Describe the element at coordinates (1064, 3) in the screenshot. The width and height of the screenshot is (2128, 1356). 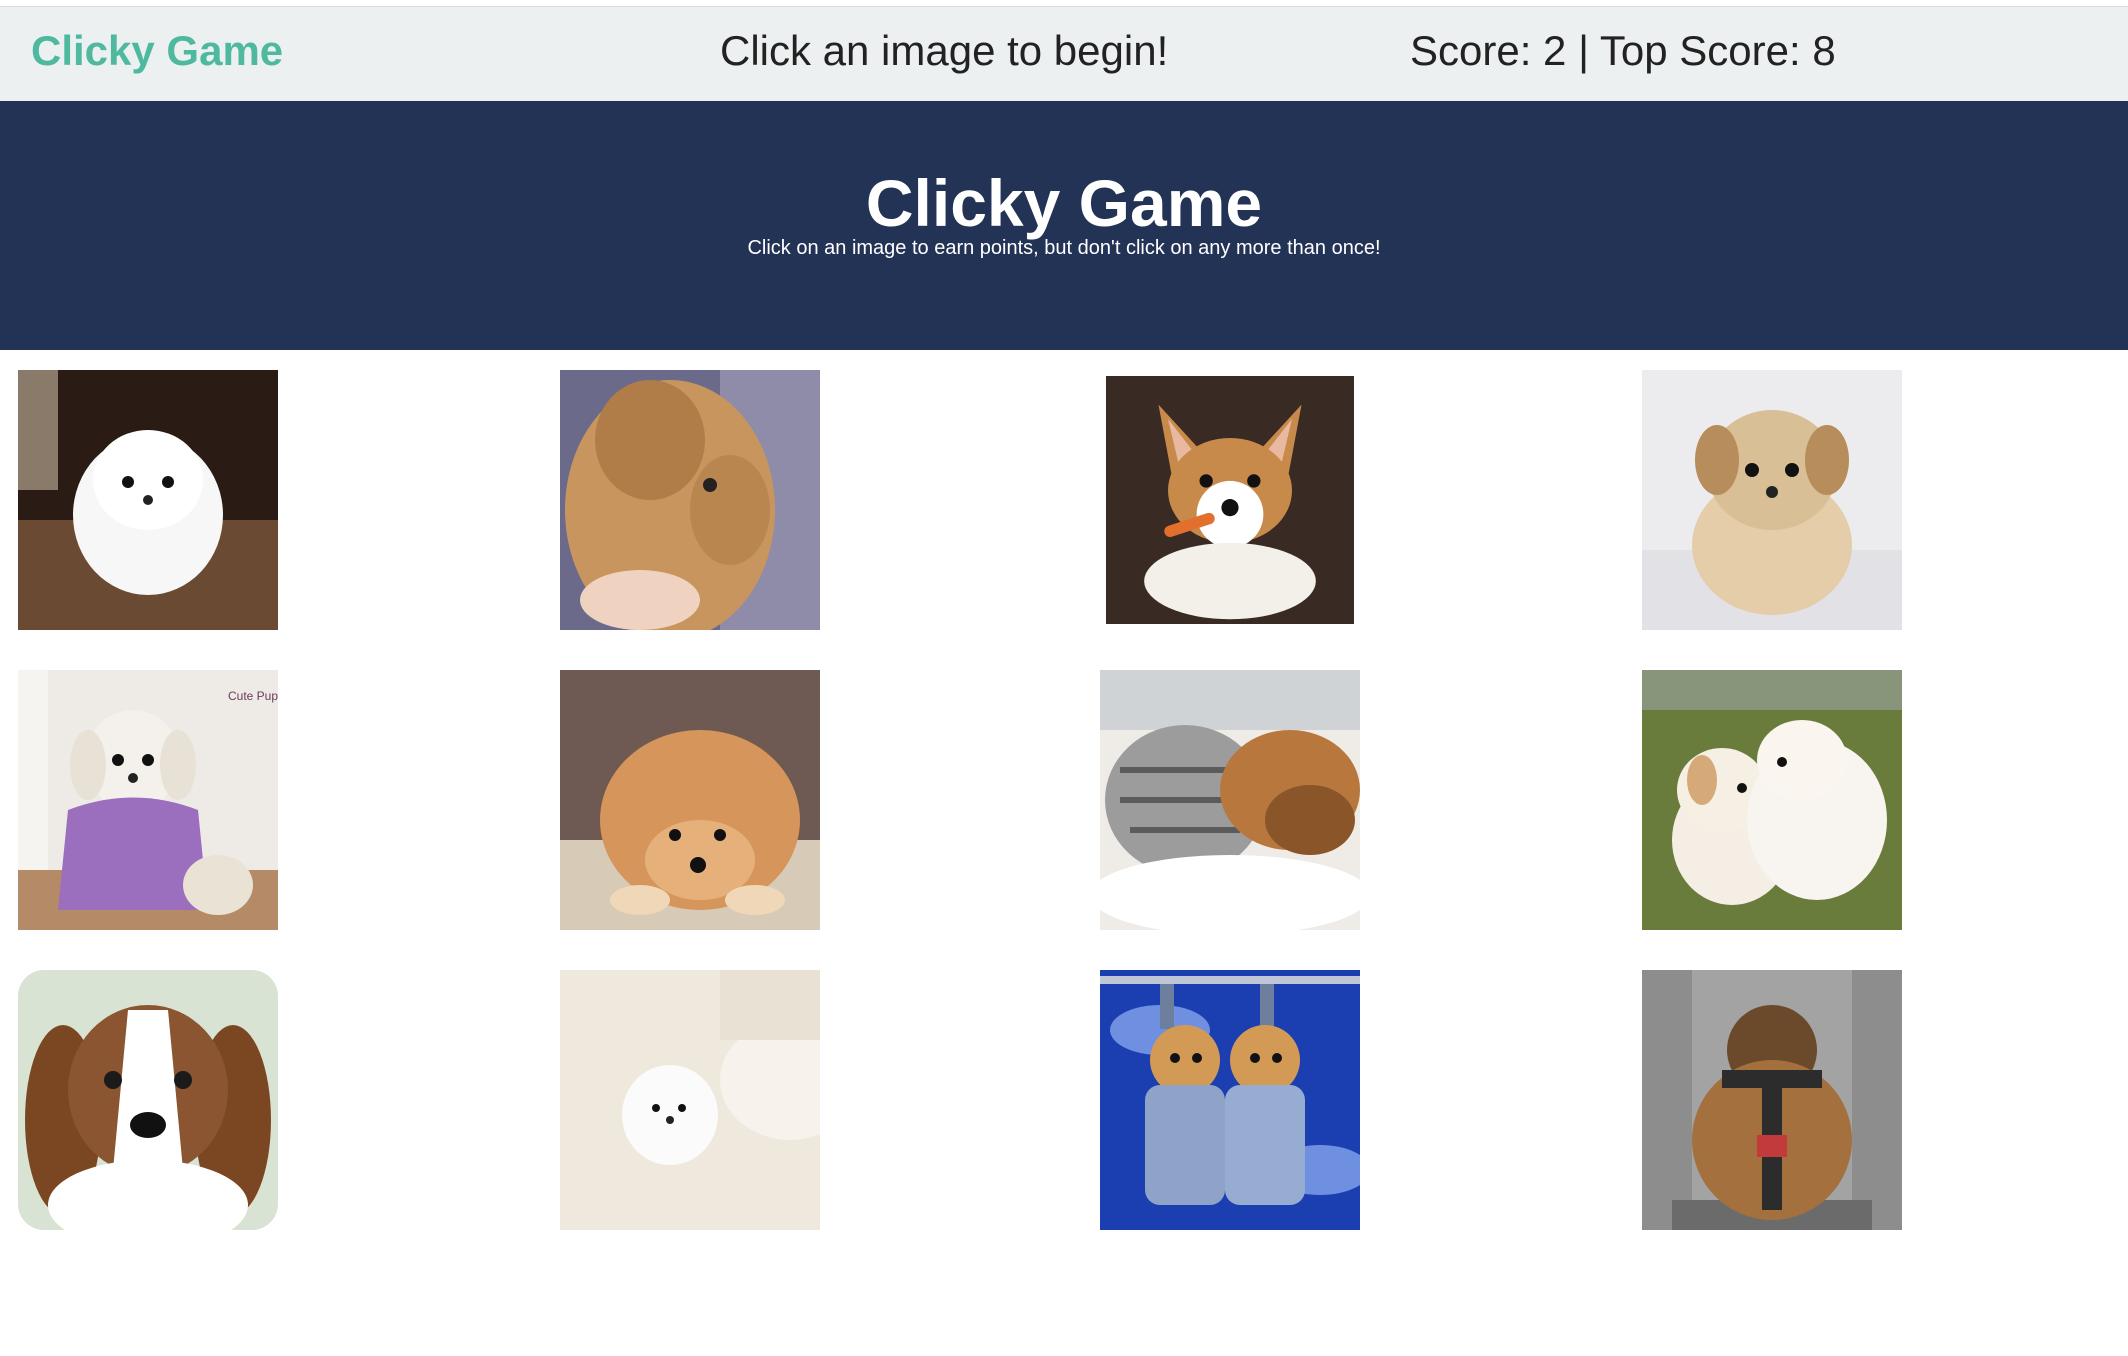
I see `top-border` at that location.